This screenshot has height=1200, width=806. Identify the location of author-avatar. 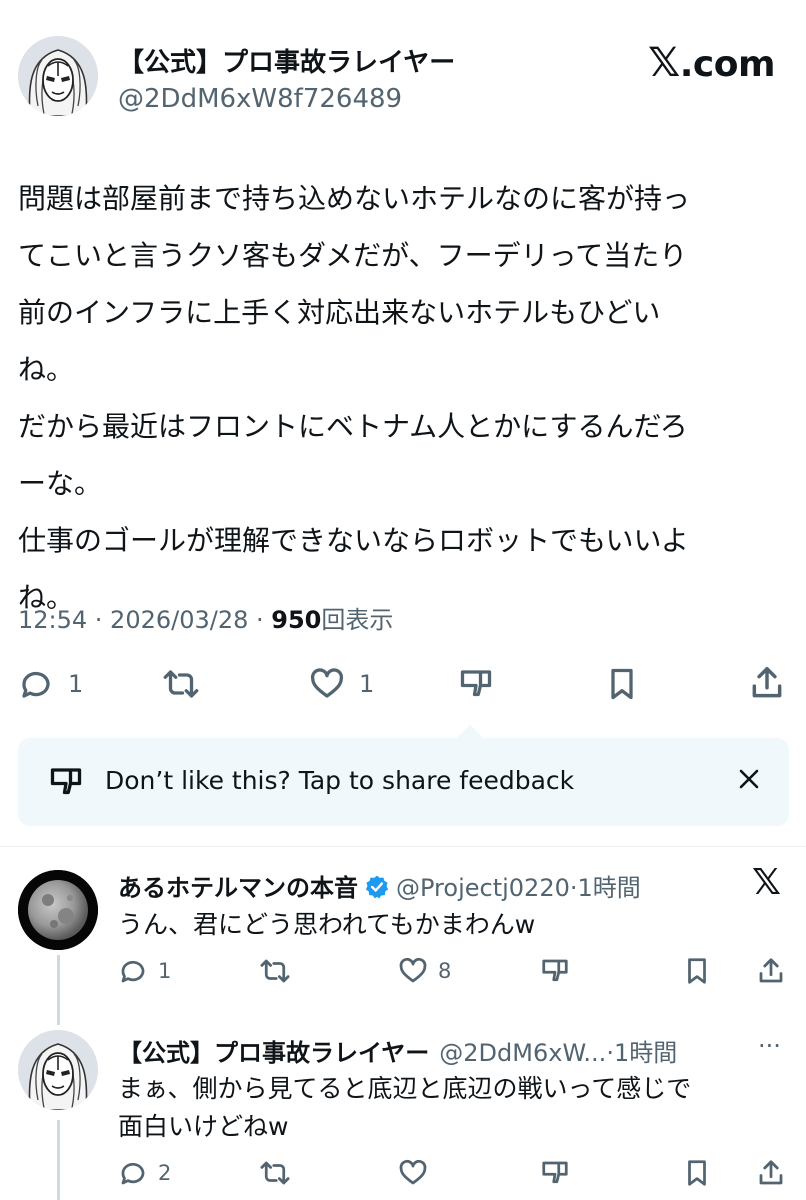
(58, 76).